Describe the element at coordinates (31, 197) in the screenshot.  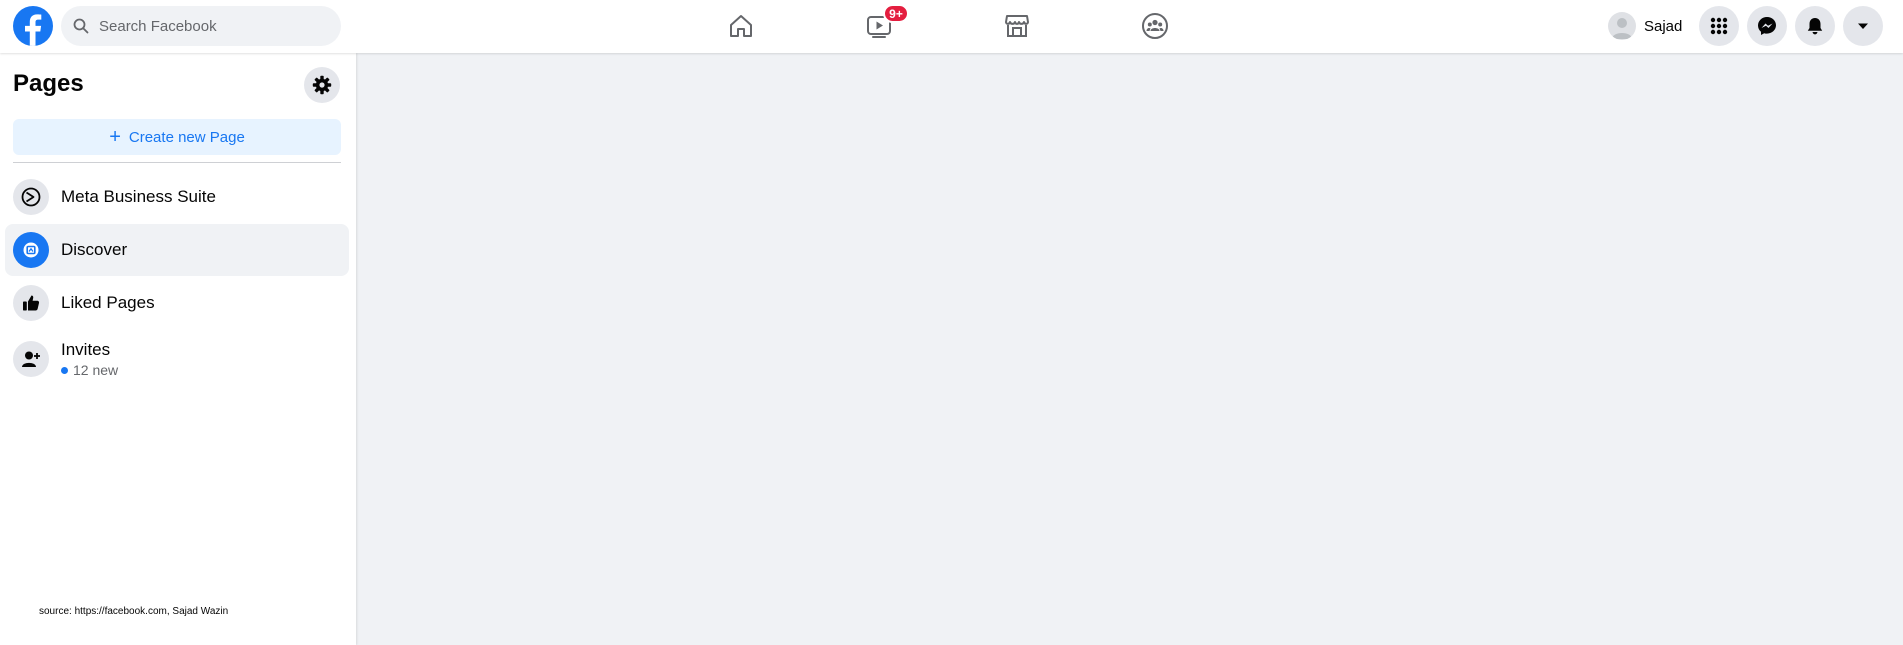
I see `meta-business-suite-icon` at that location.